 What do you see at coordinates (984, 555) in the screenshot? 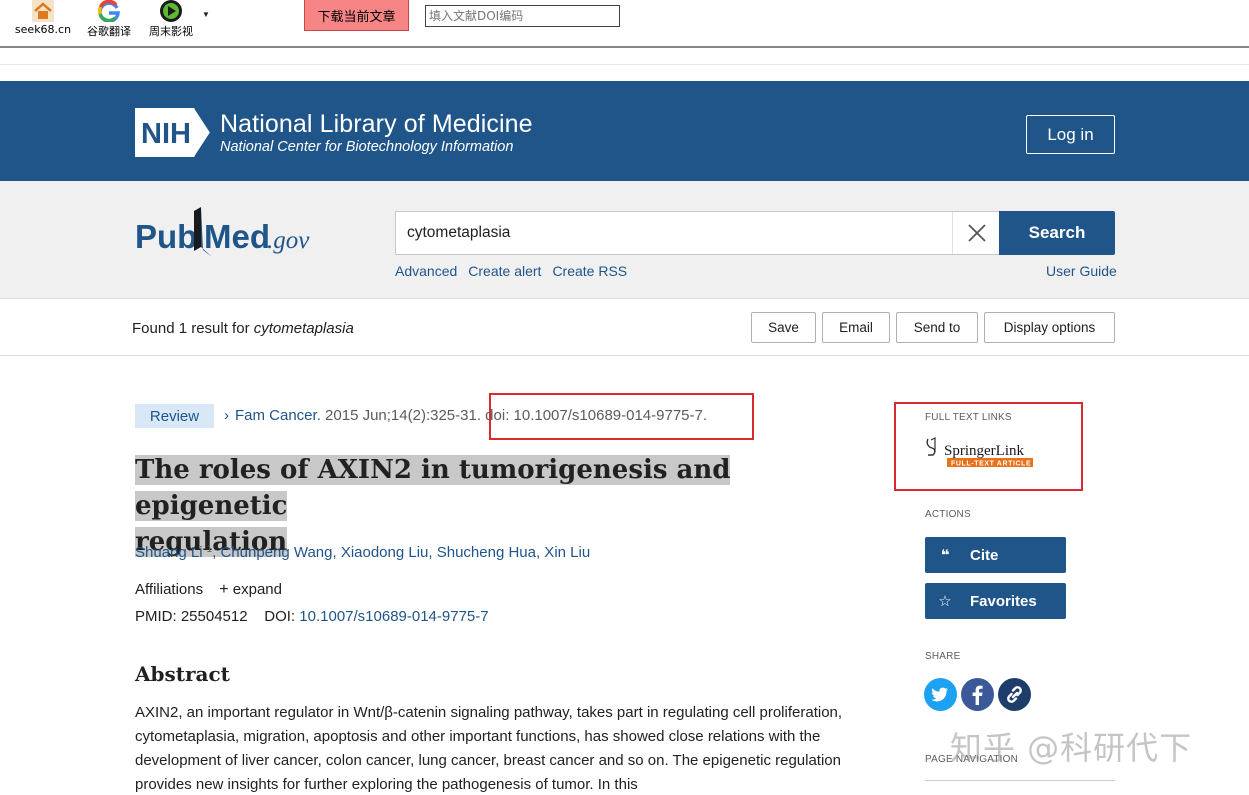
I see `cite-label: Cite` at bounding box center [984, 555].